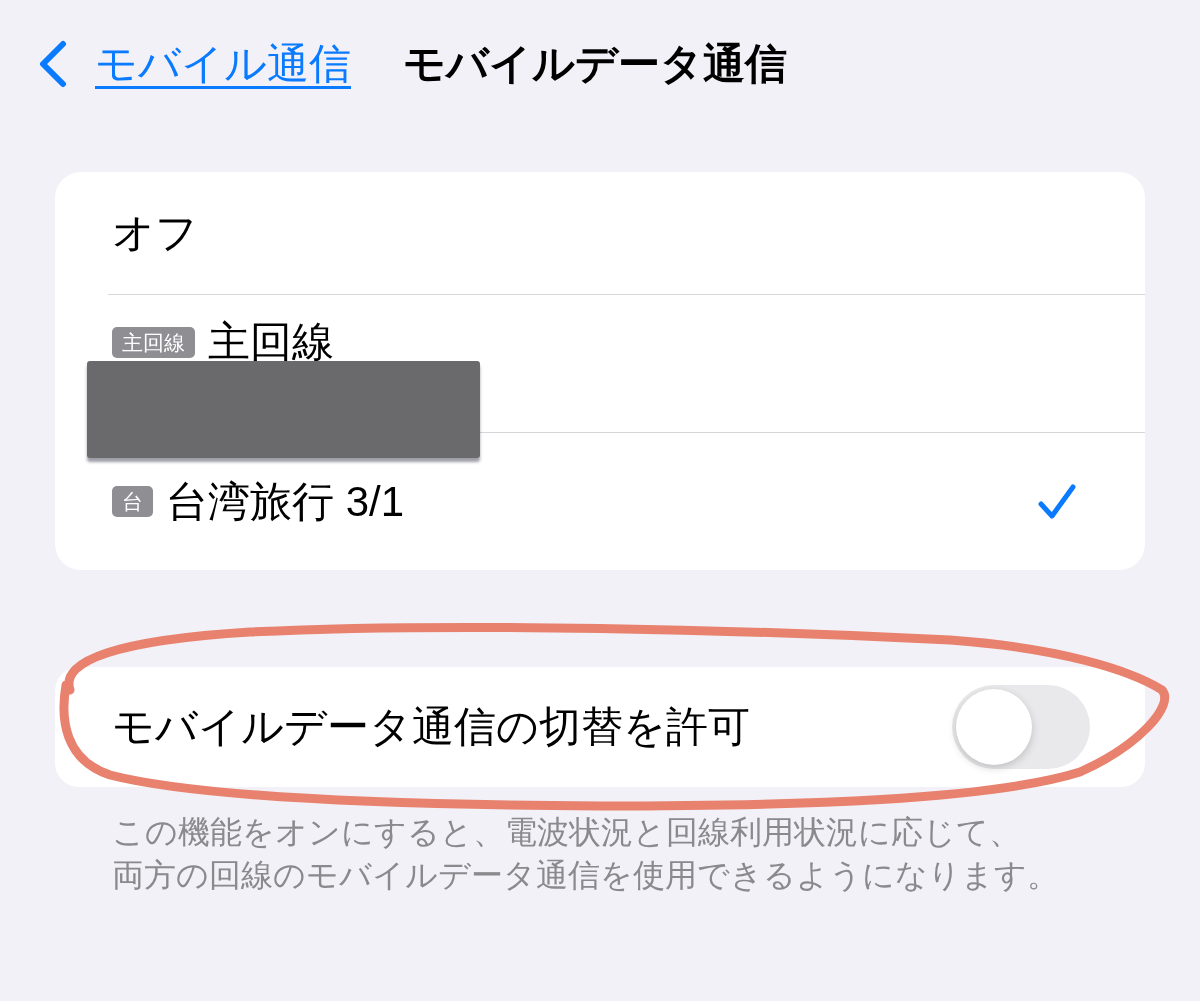  I want to click on sim-badge: 主回線, so click(153, 342).